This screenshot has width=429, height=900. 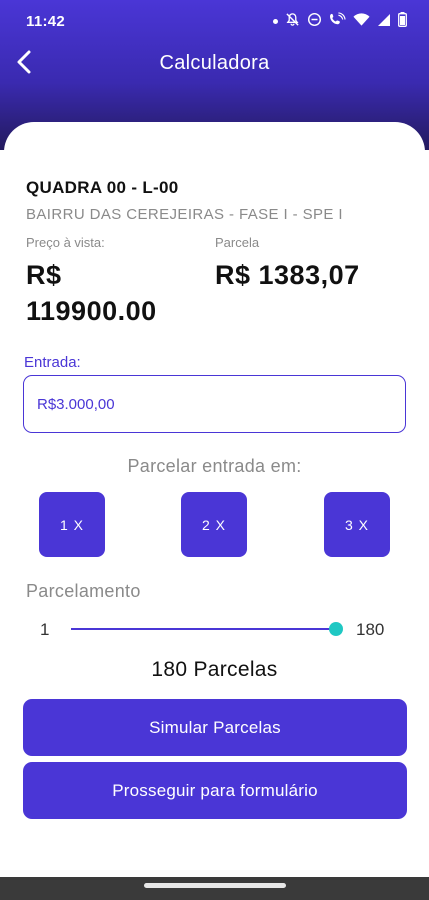 What do you see at coordinates (91, 311) in the screenshot?
I see `cash-price-value: 119900.00` at bounding box center [91, 311].